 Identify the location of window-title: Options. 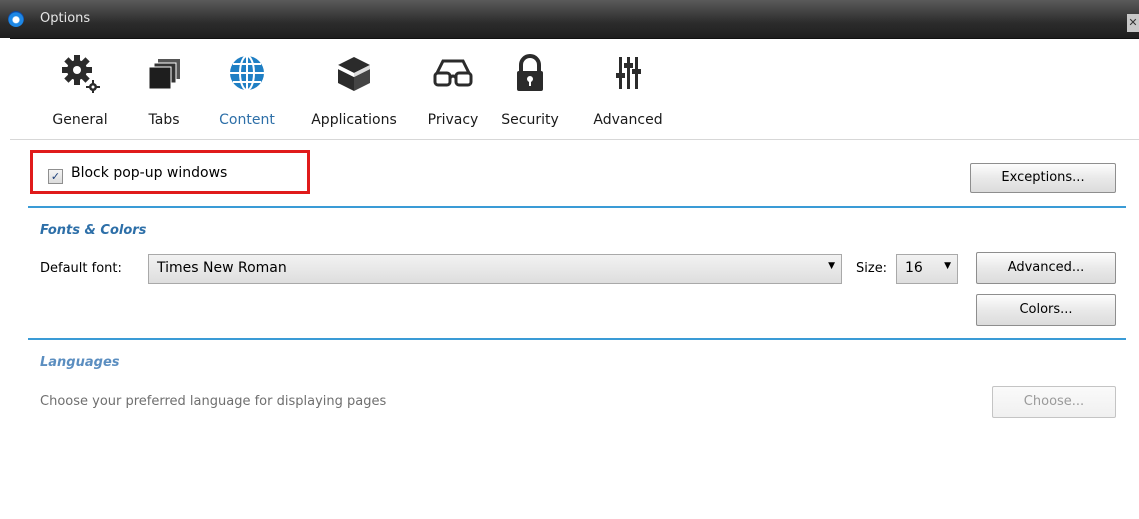
(65, 18).